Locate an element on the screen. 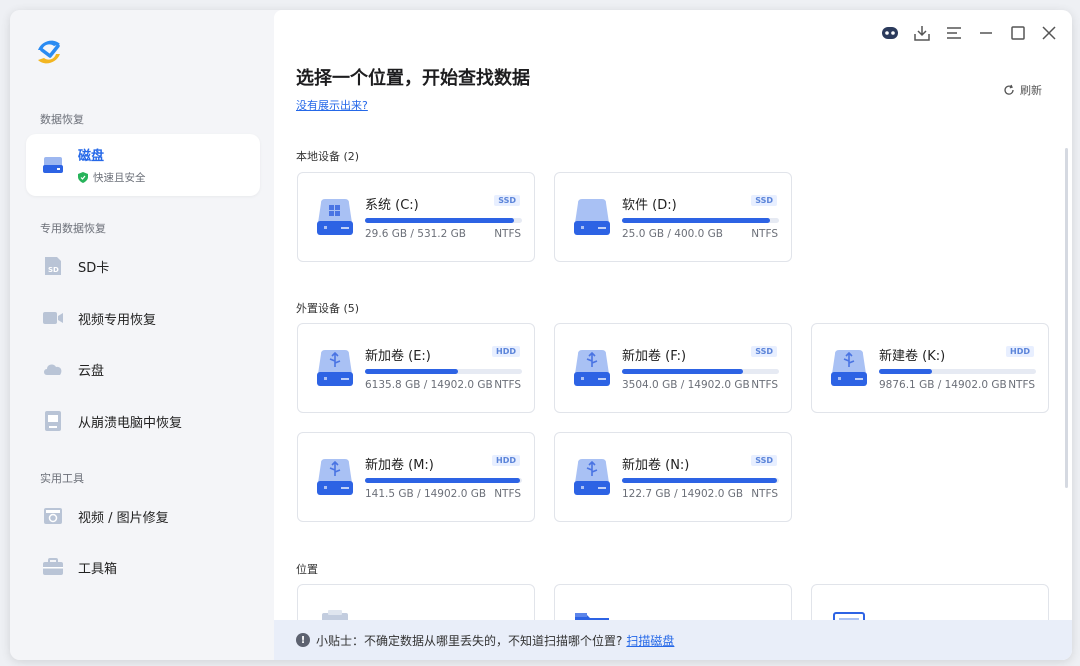  video-camera-icon is located at coordinates (53, 318).